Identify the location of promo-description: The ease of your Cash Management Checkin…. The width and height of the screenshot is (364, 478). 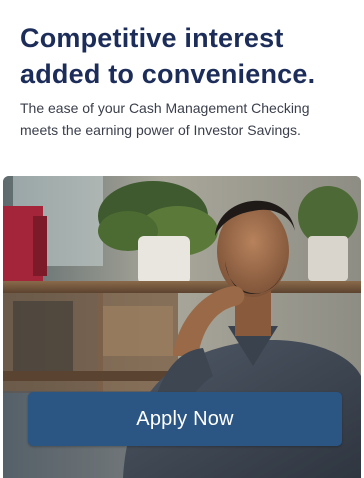
(165, 119).